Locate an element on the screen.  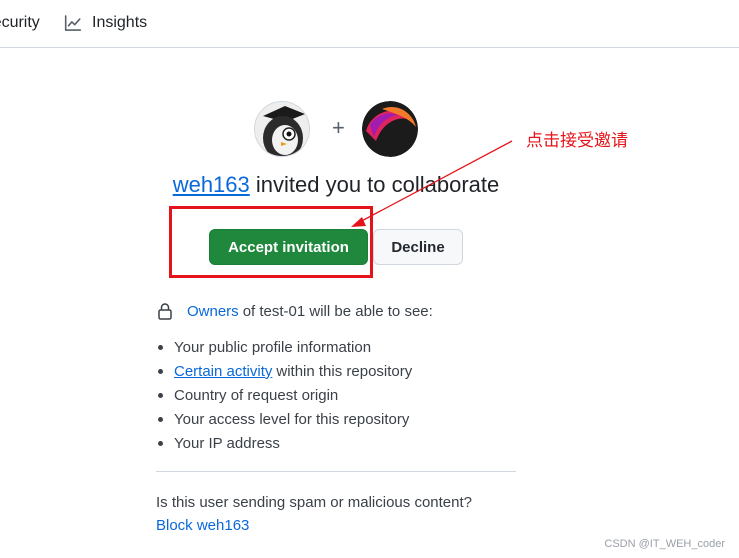
owners-text: of test-01 will be able to see: is located at coordinates (337, 311).